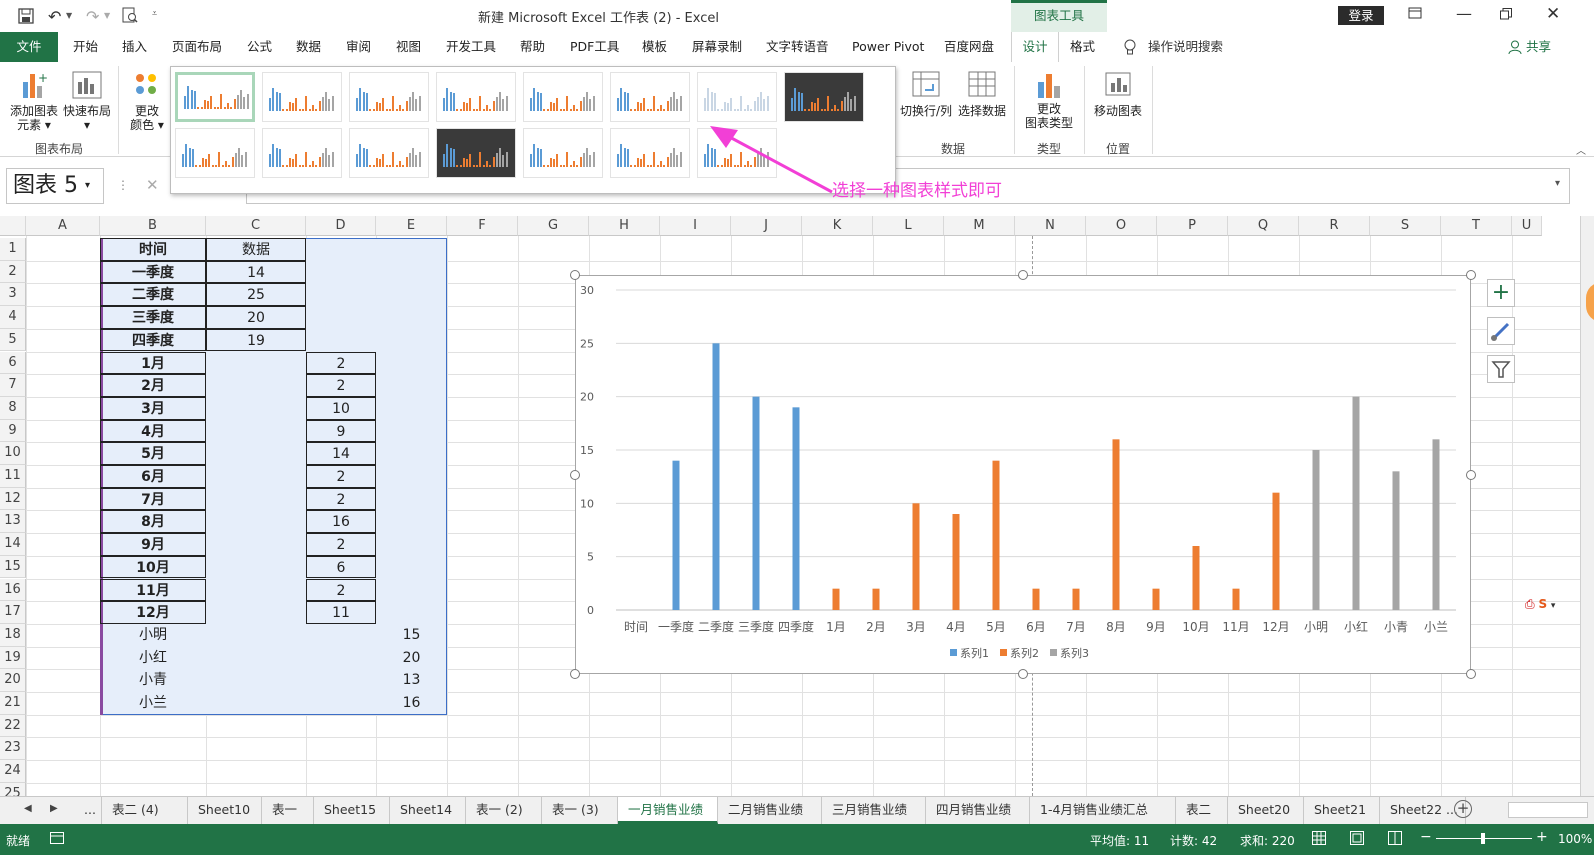 The height and width of the screenshot is (855, 1594). What do you see at coordinates (471, 47) in the screenshot?
I see `tab-developer: 开发工具` at bounding box center [471, 47].